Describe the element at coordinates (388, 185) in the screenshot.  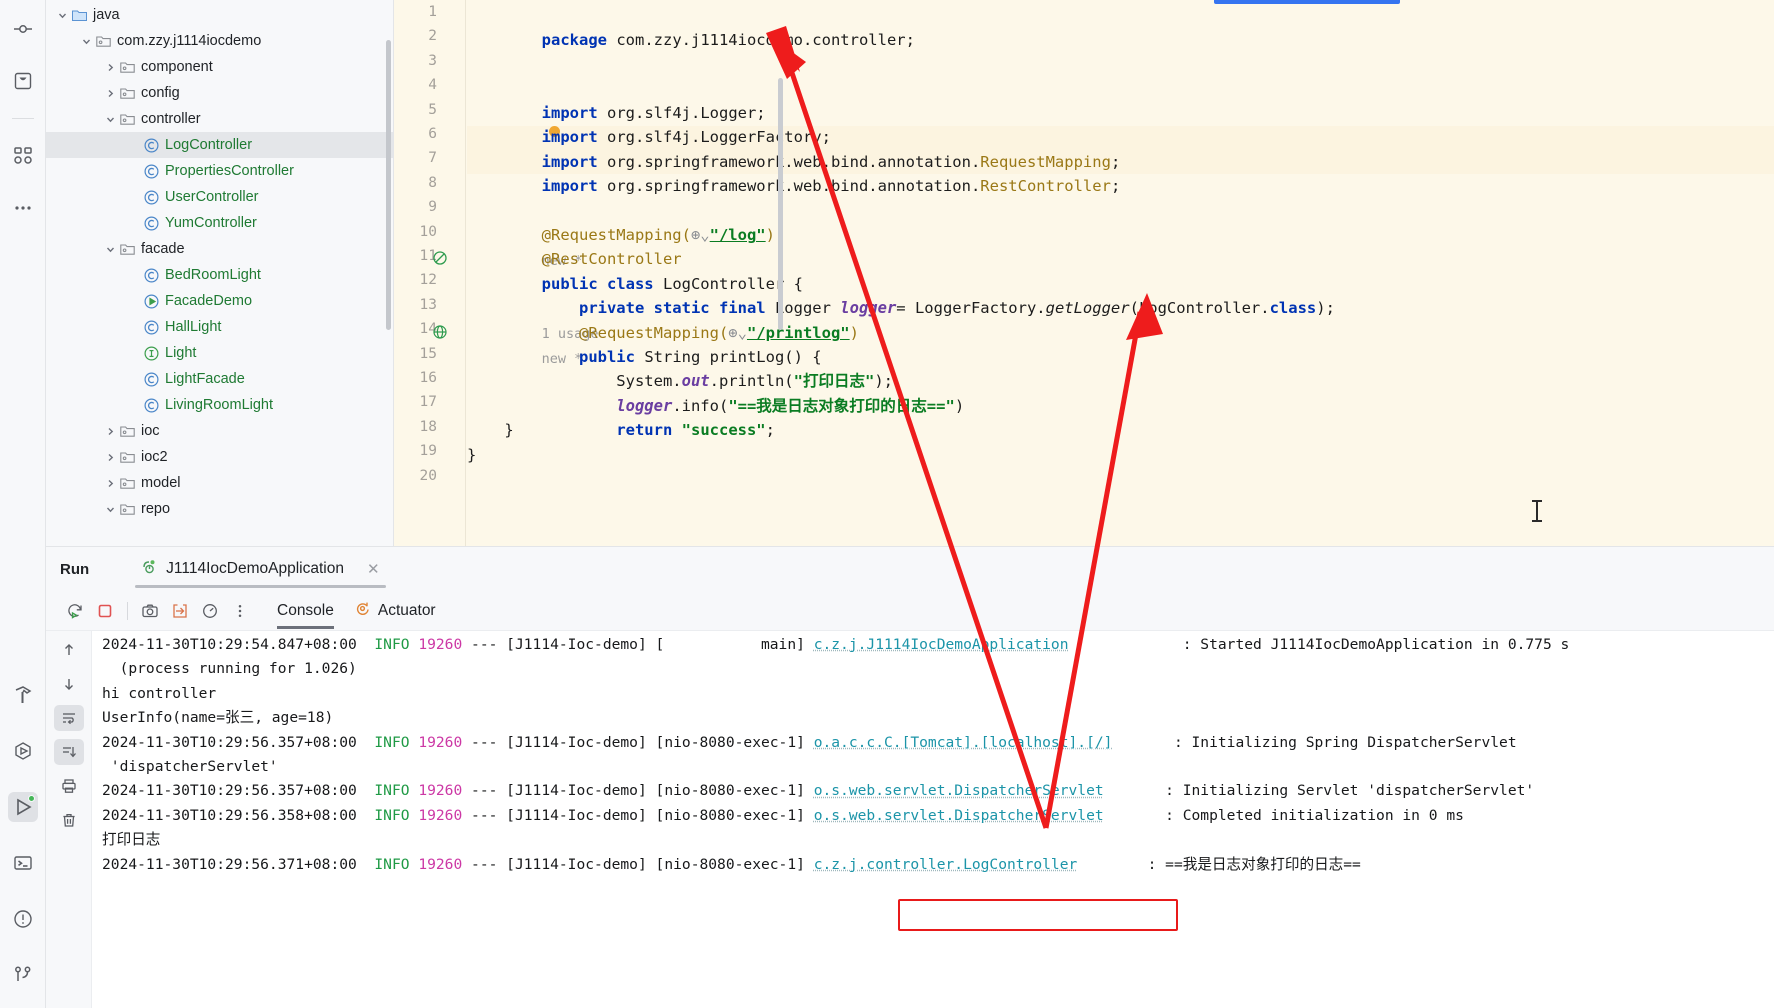
I see `tree-scrollbar` at that location.